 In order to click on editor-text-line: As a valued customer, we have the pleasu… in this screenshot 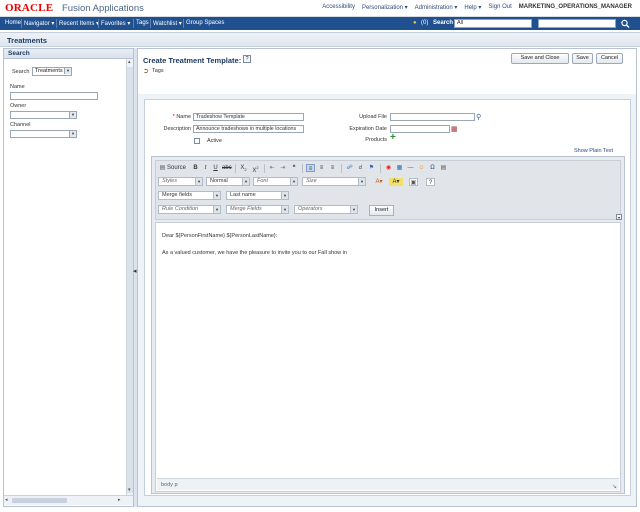, I will do `click(254, 253)`.